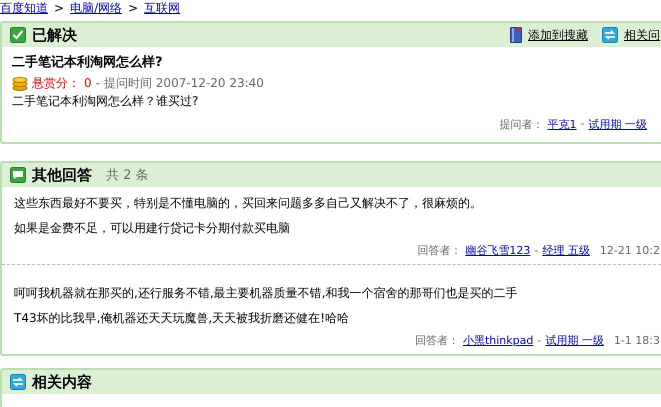  What do you see at coordinates (162, 8) in the screenshot?
I see `breadcrumb-link: 互联网` at bounding box center [162, 8].